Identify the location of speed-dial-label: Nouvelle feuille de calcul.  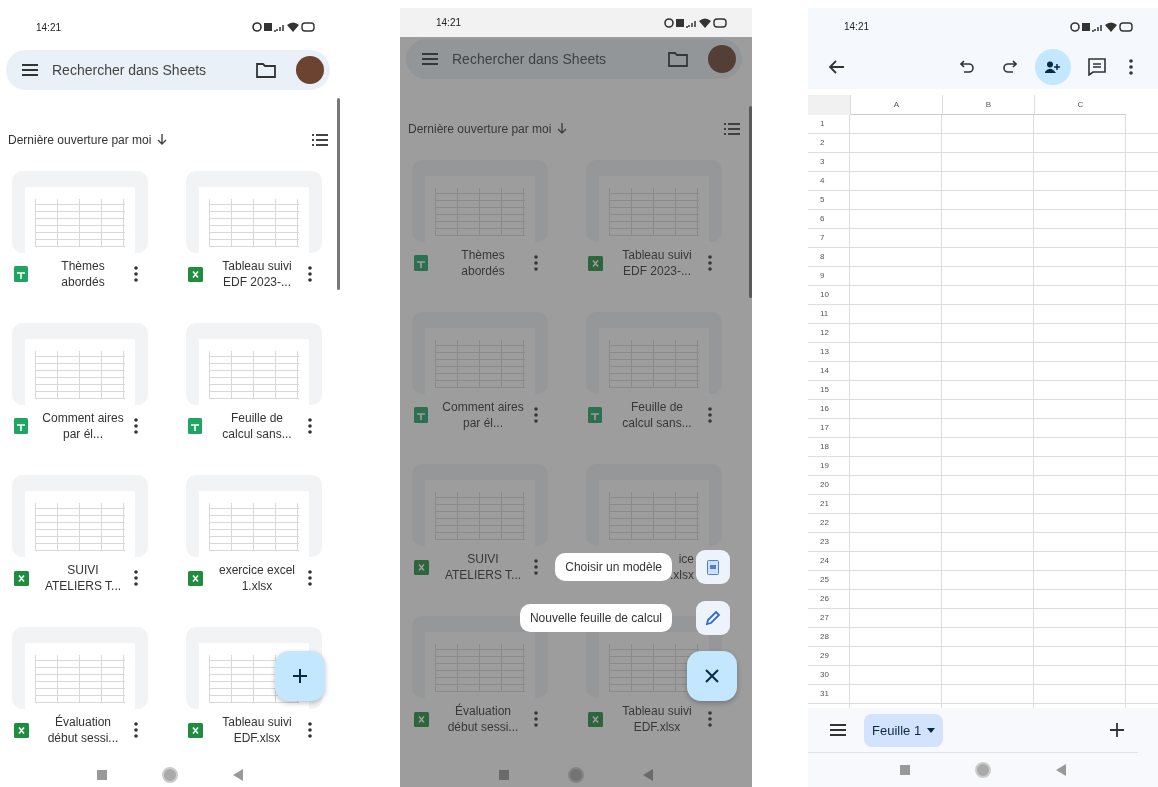
(595, 618).